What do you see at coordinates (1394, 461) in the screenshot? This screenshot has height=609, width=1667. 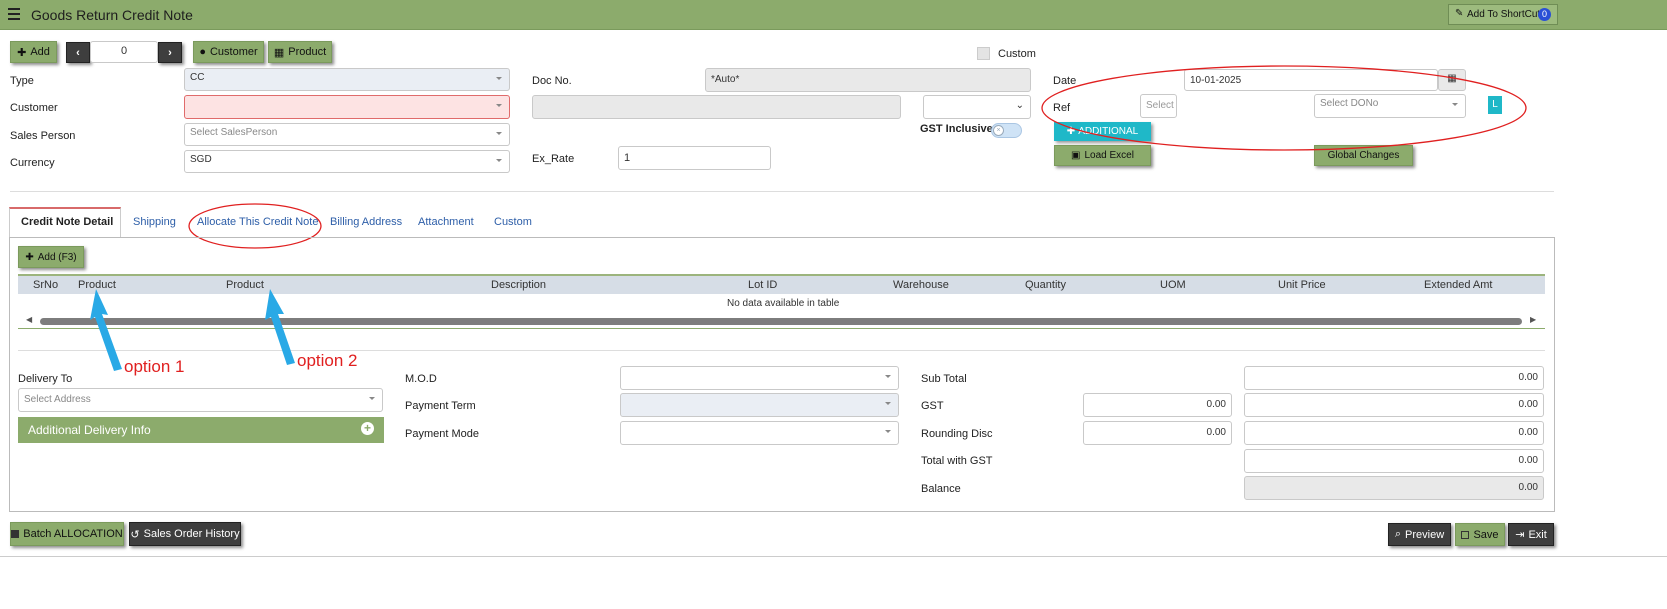 I see `total-with-gst-input: 0.00` at bounding box center [1394, 461].